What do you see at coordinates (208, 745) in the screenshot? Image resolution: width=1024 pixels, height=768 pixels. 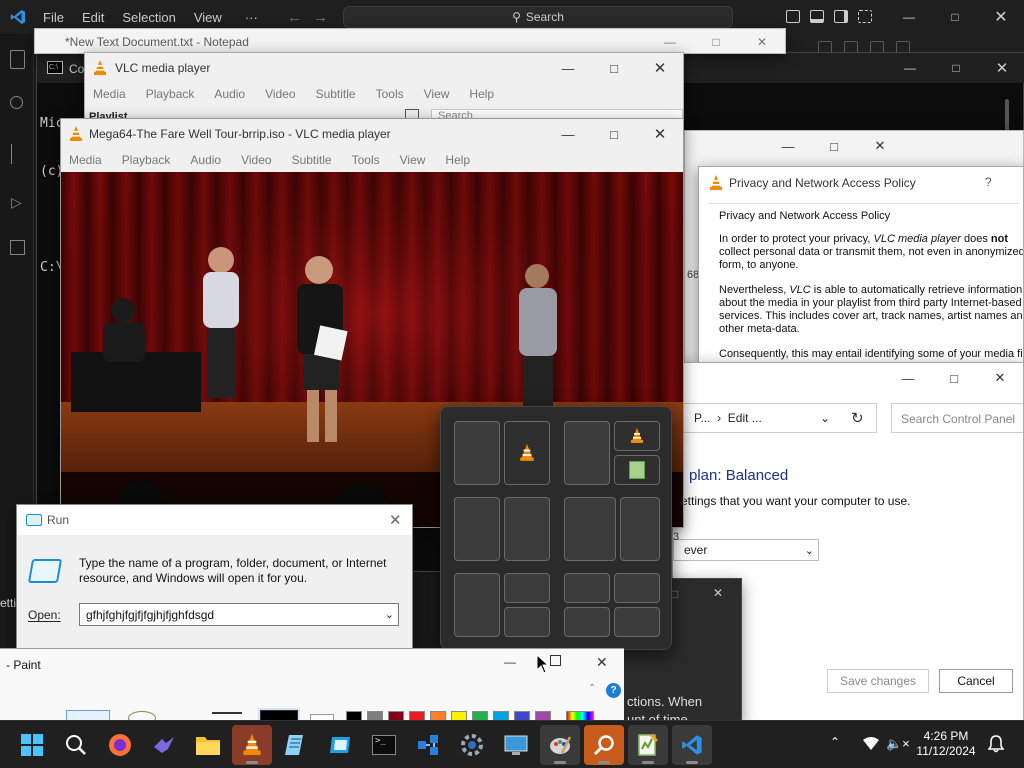 I see `file-explorer-icon` at bounding box center [208, 745].